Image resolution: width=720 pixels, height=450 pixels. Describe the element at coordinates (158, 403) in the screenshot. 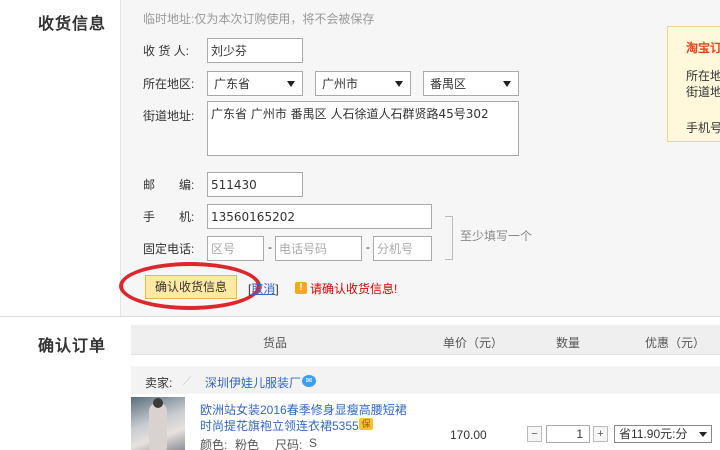

I see `product-image-head` at that location.